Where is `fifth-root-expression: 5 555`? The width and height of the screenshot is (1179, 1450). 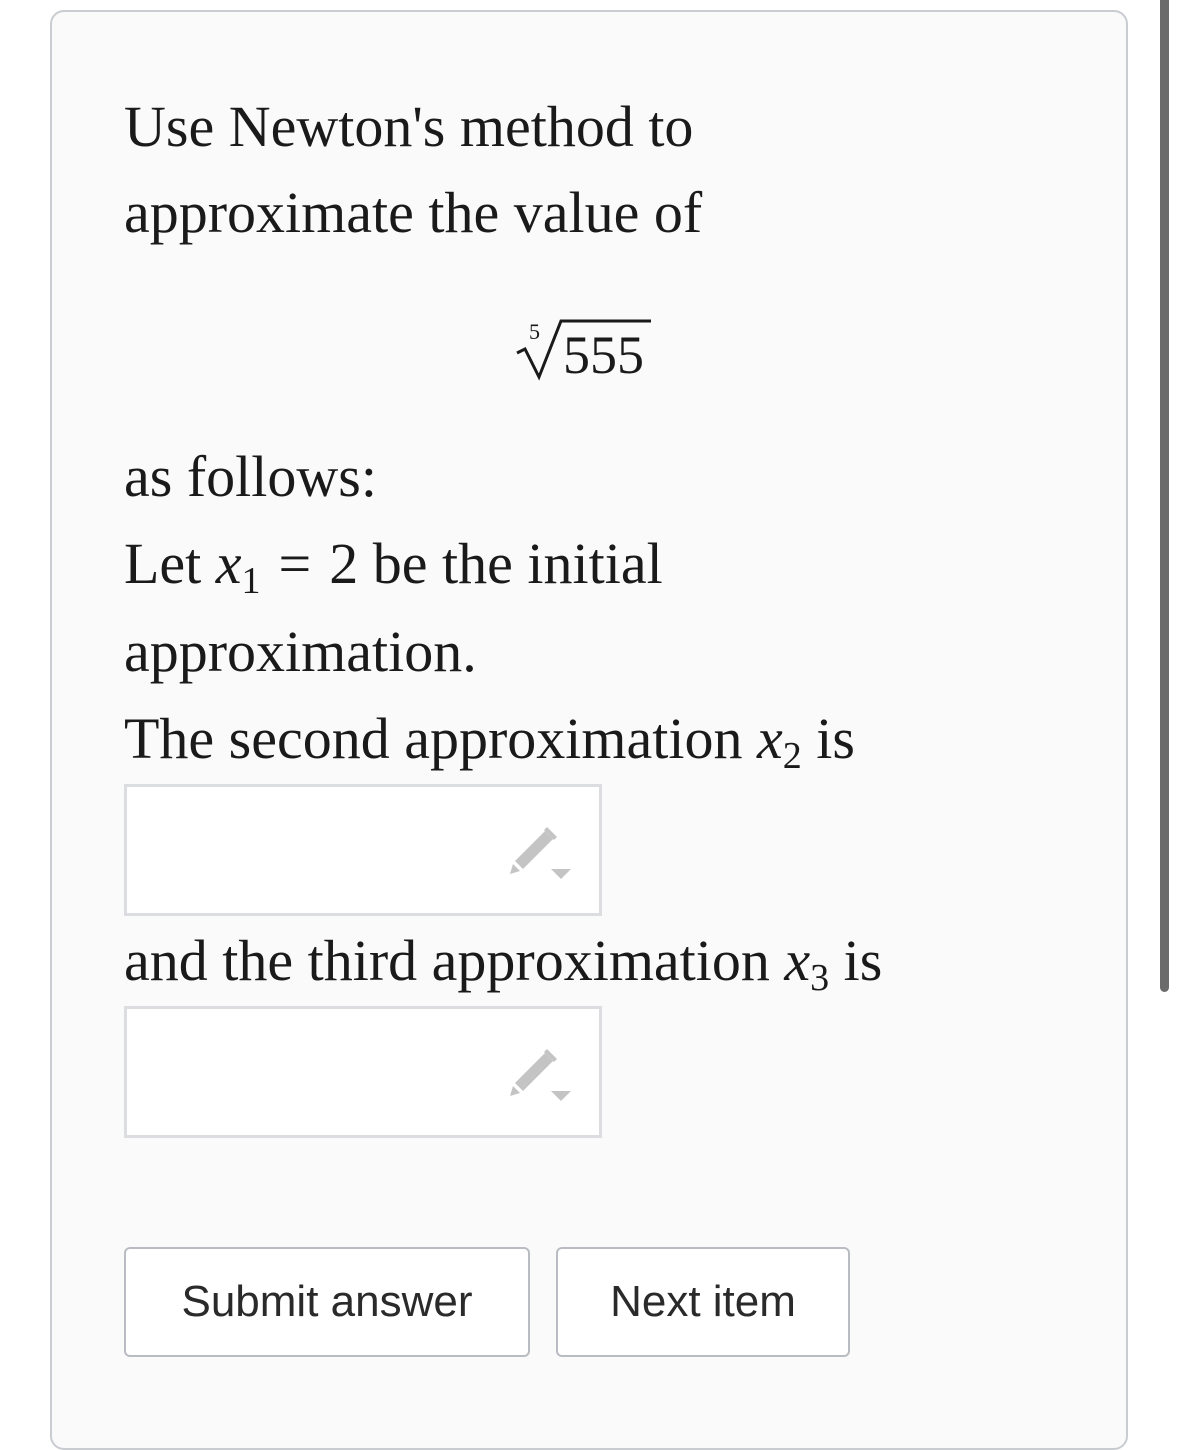 fifth-root-expression: 5 555 is located at coordinates (585, 350).